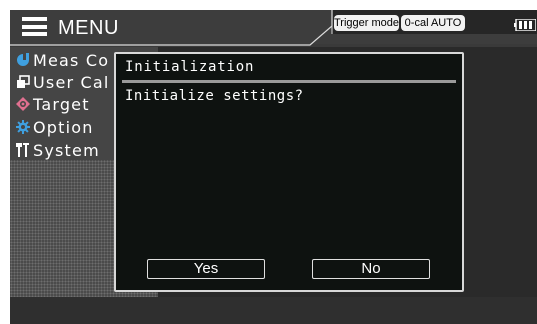 The width and height of the screenshot is (537, 324). Describe the element at coordinates (23, 59) in the screenshot. I see `meas-conditions-icon` at that location.